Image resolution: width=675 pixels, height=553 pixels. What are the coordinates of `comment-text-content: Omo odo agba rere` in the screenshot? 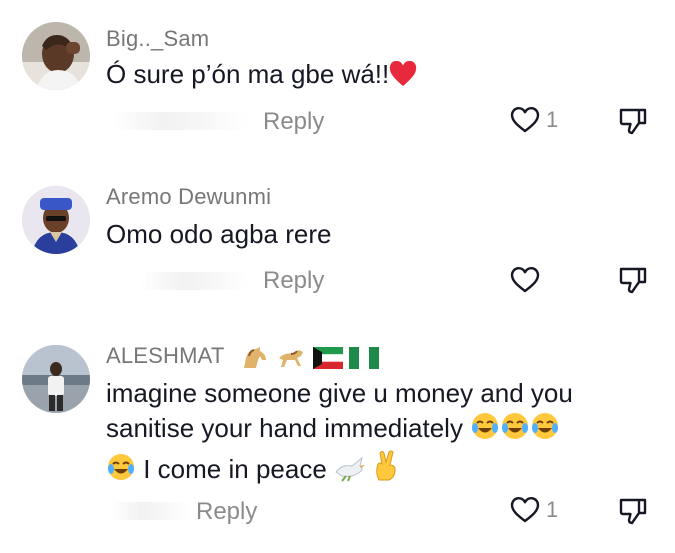 It's located at (219, 234).